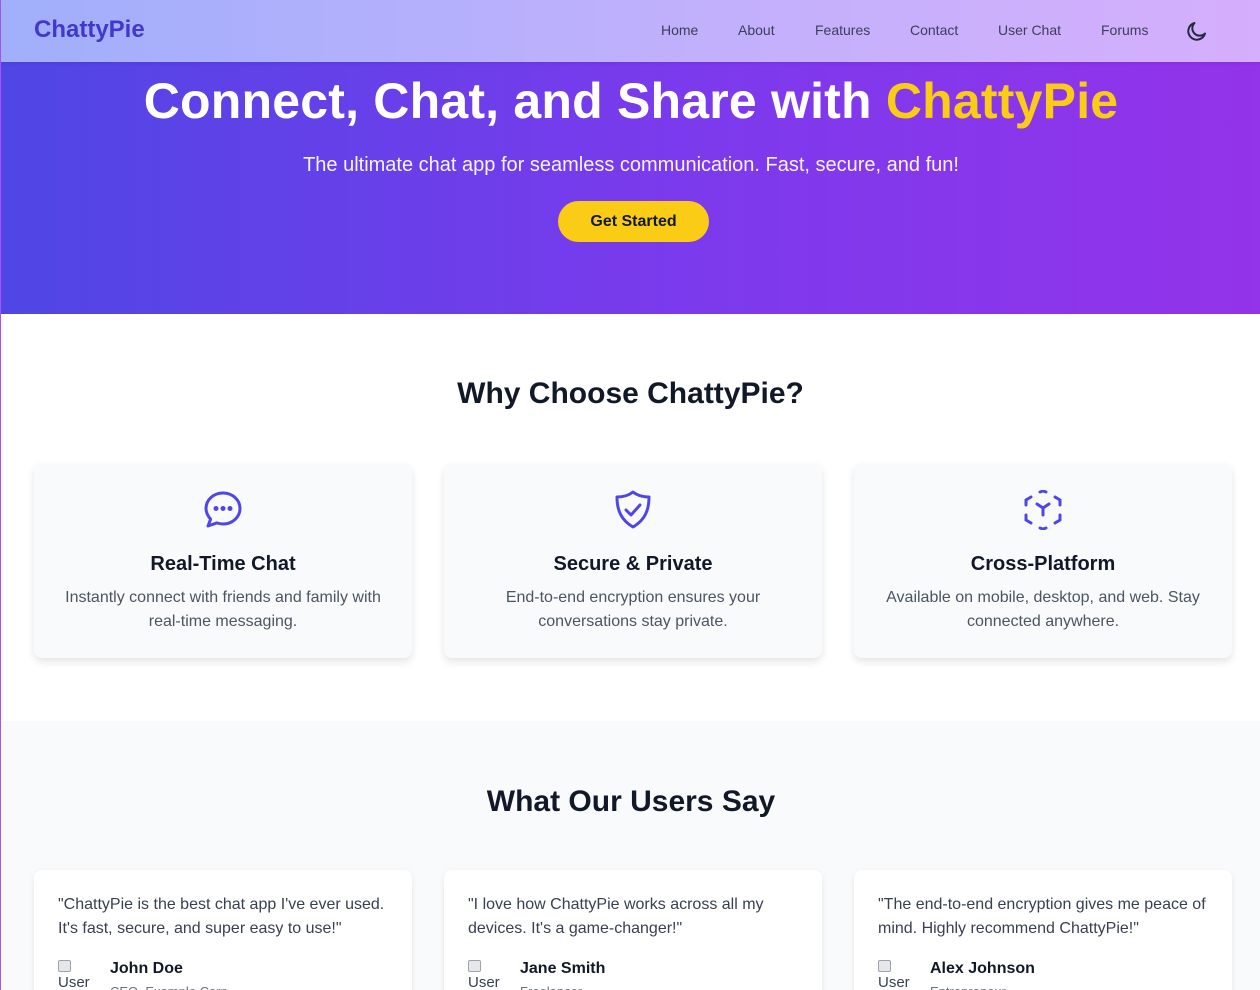  I want to click on nav-link-home: Home, so click(679, 30).